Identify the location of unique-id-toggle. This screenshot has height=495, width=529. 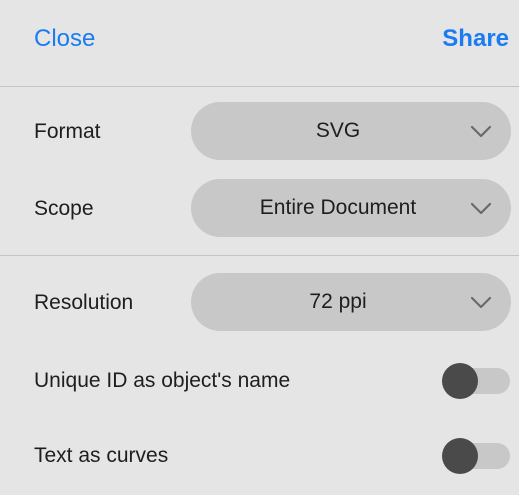
(477, 381).